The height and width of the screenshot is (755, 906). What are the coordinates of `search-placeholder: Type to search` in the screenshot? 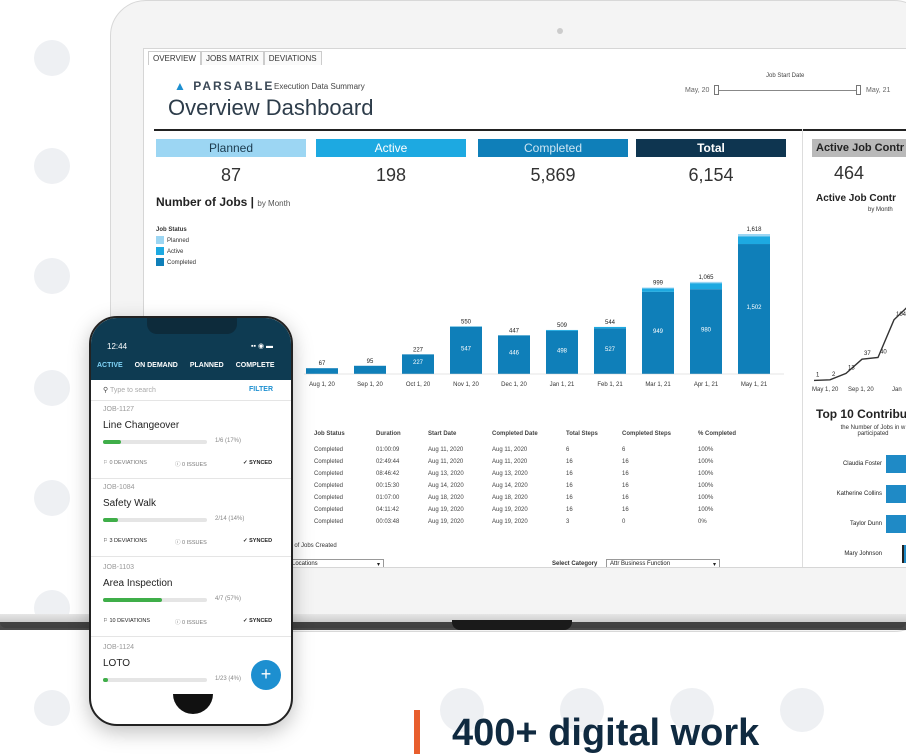 It's located at (133, 390).